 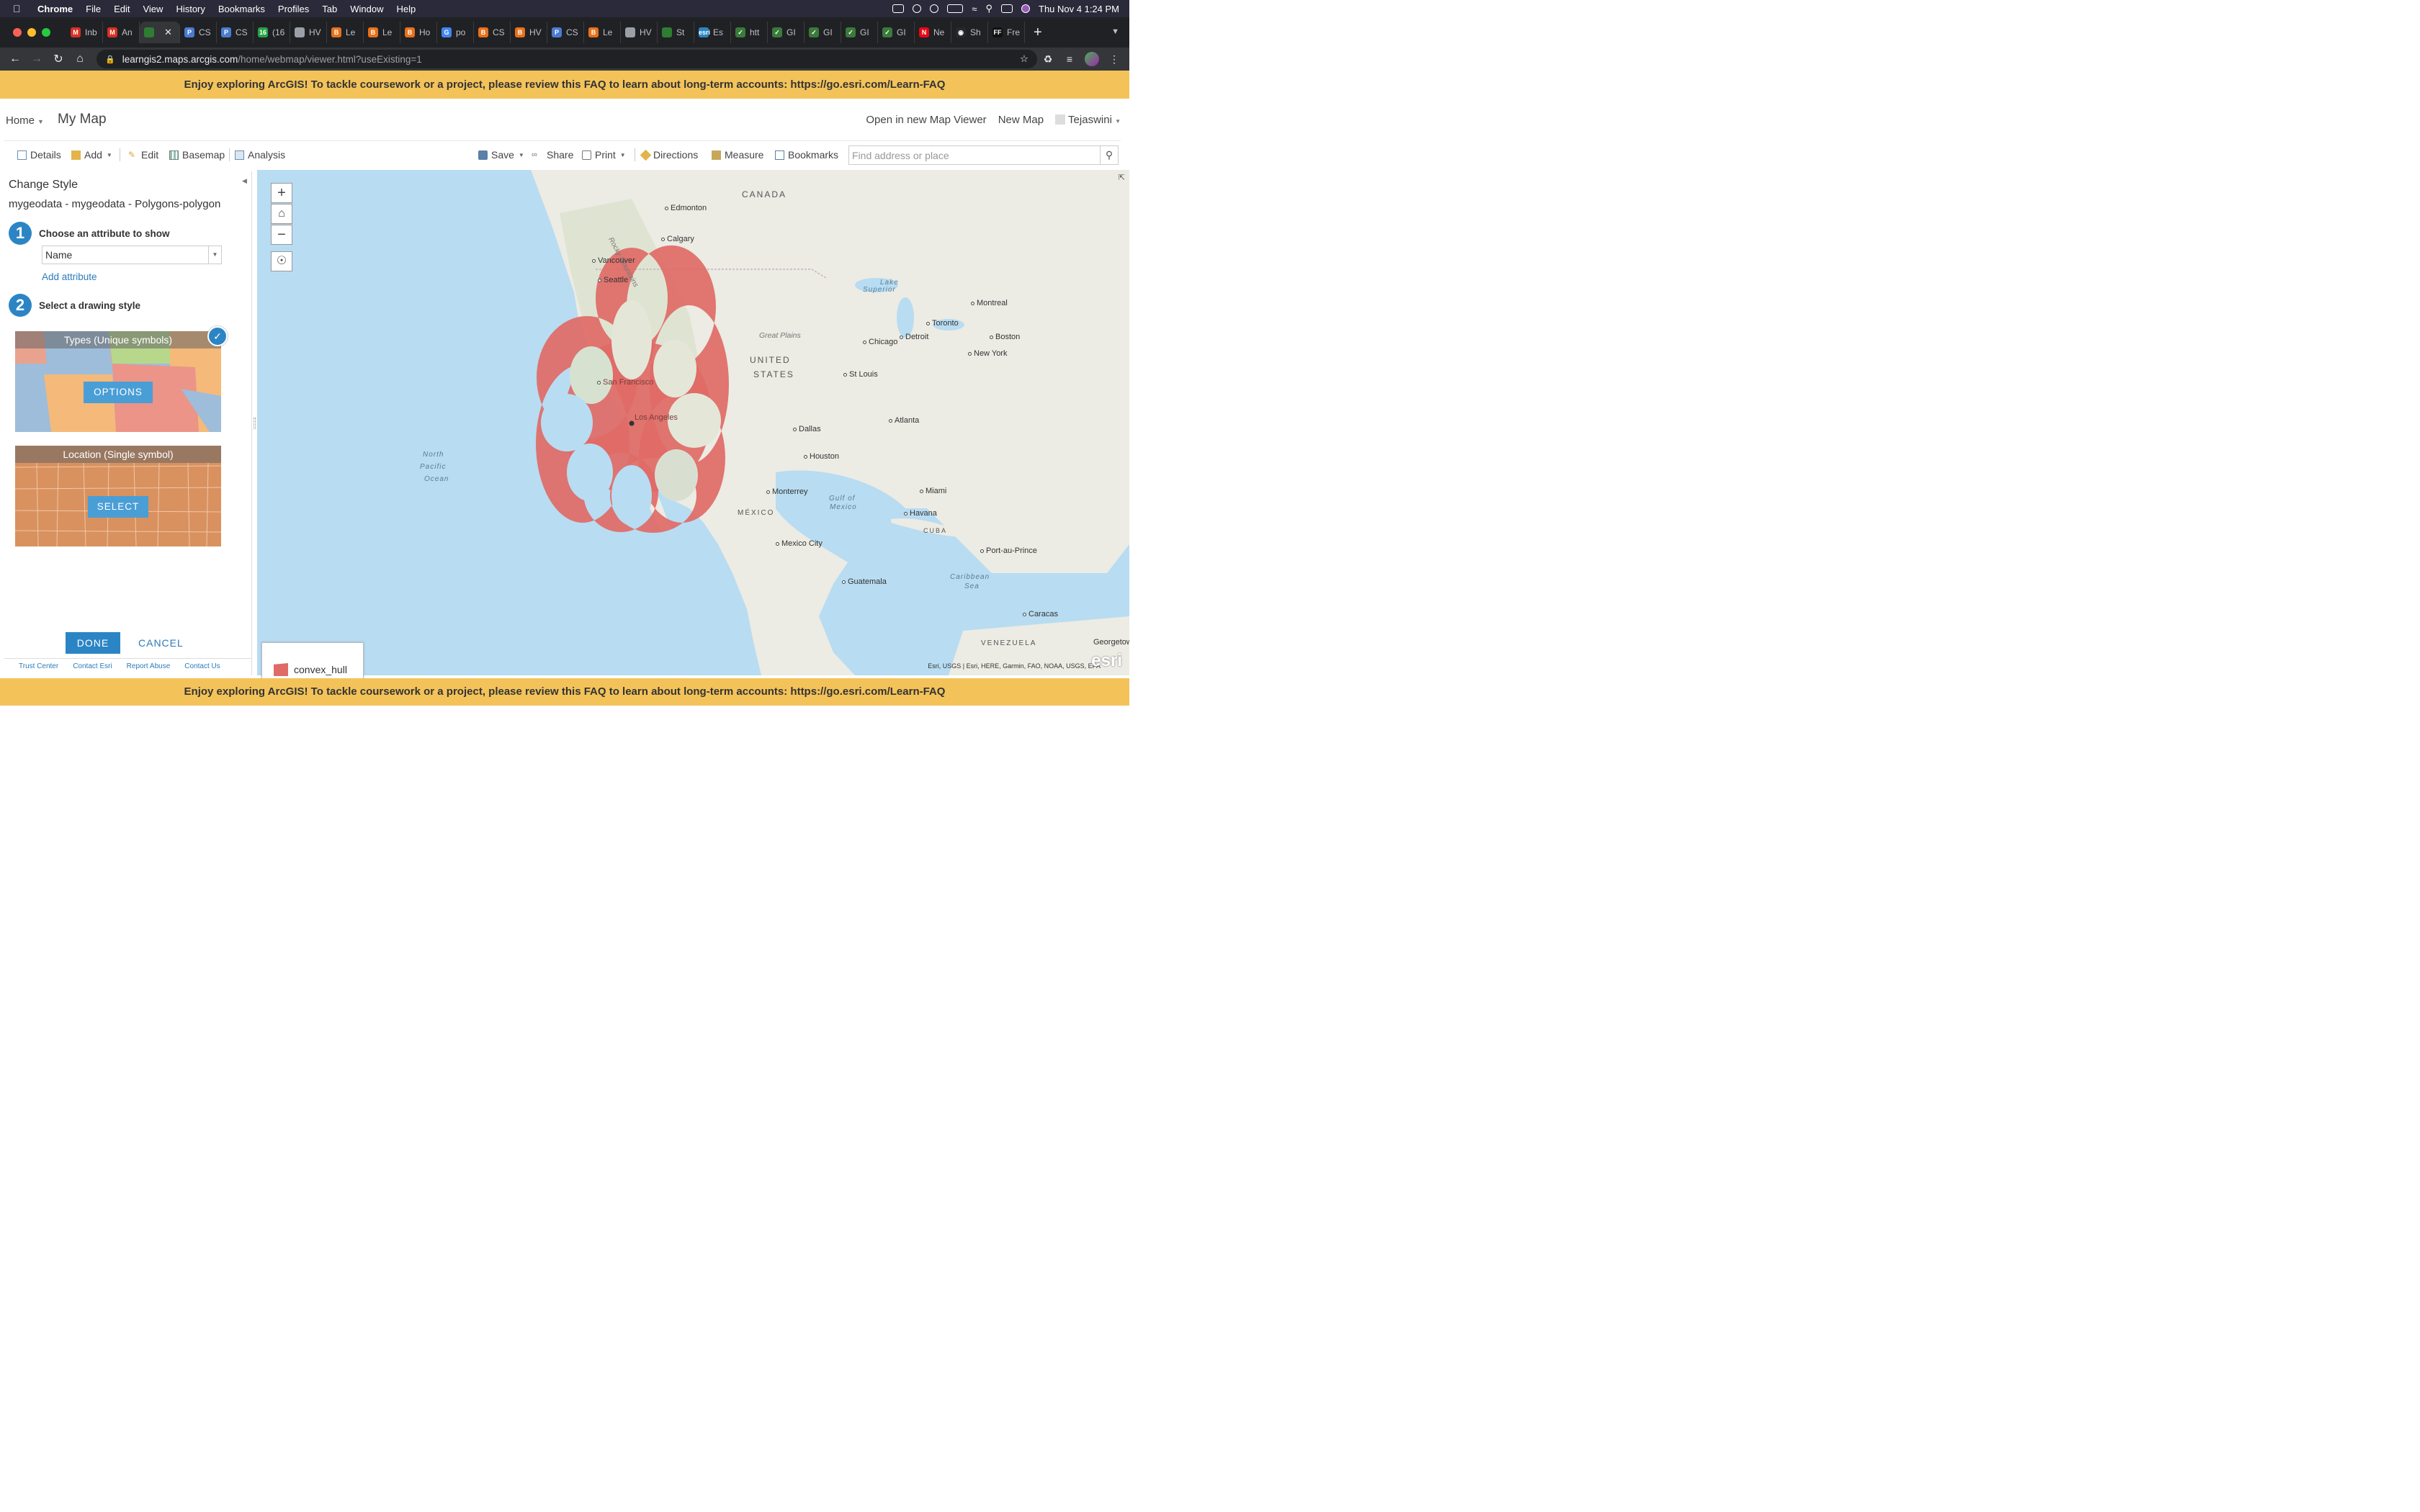 What do you see at coordinates (281, 235) in the screenshot?
I see `zoom-out-button: −` at bounding box center [281, 235].